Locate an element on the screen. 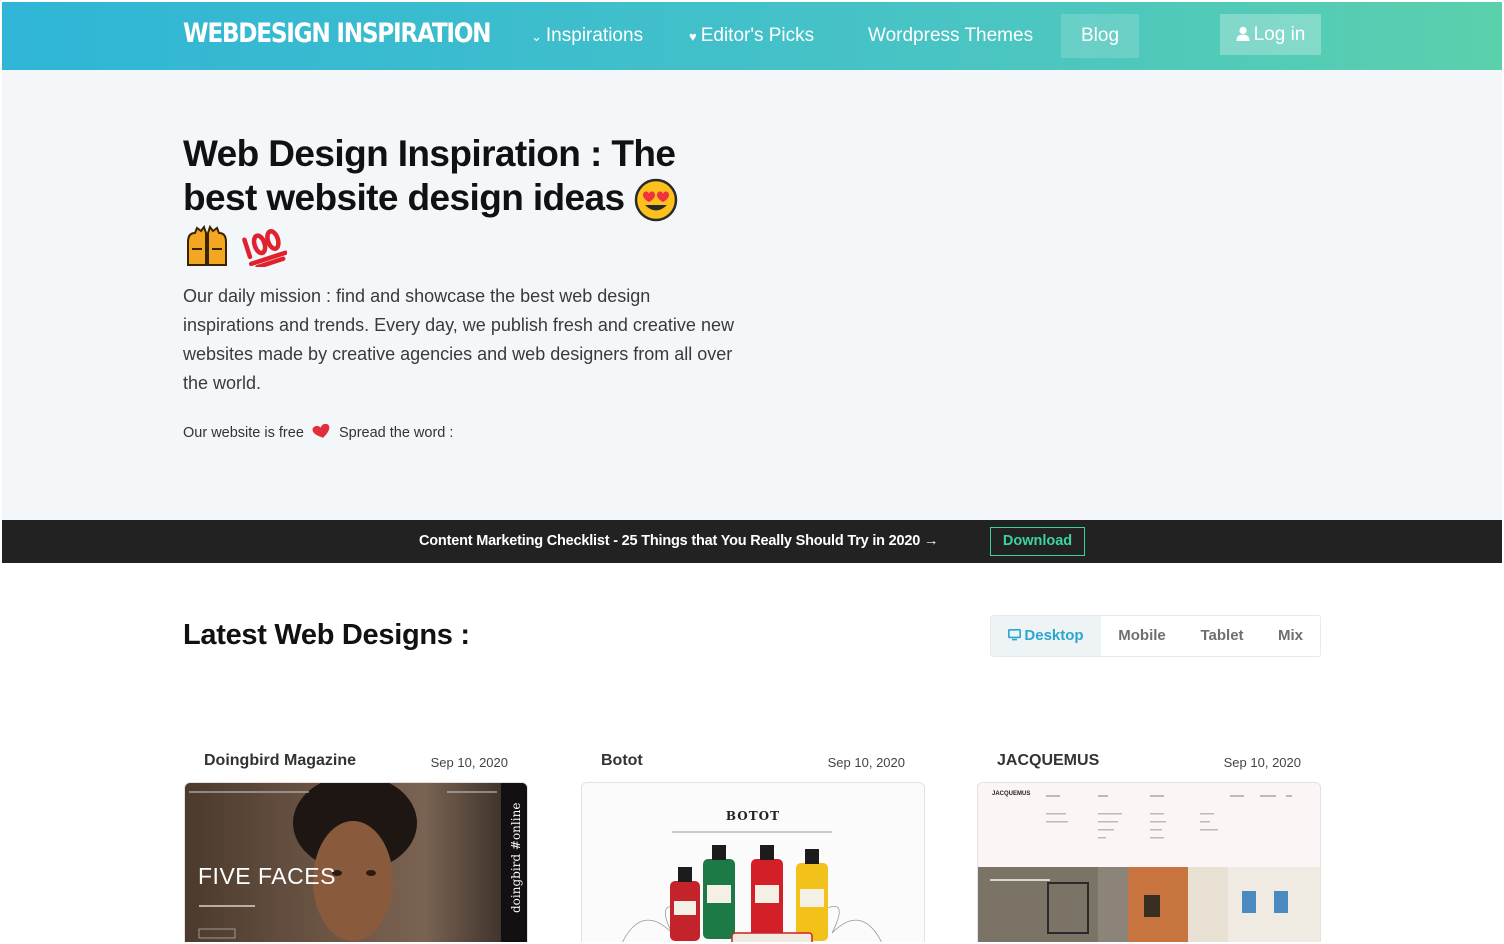 The height and width of the screenshot is (944, 1504). design-card: JACQUEMUS Sep 10, 2020 JACQUEMUS is located at coordinates (1149, 844).